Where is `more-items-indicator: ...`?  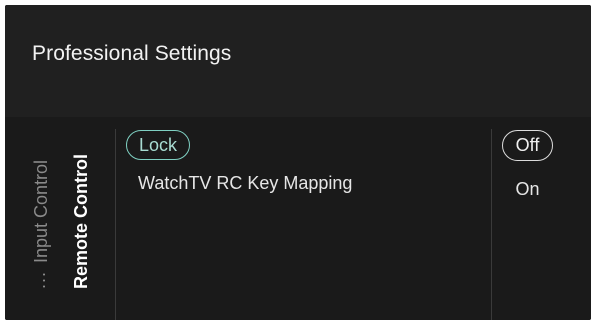 more-items-indicator: ... is located at coordinates (39, 280).